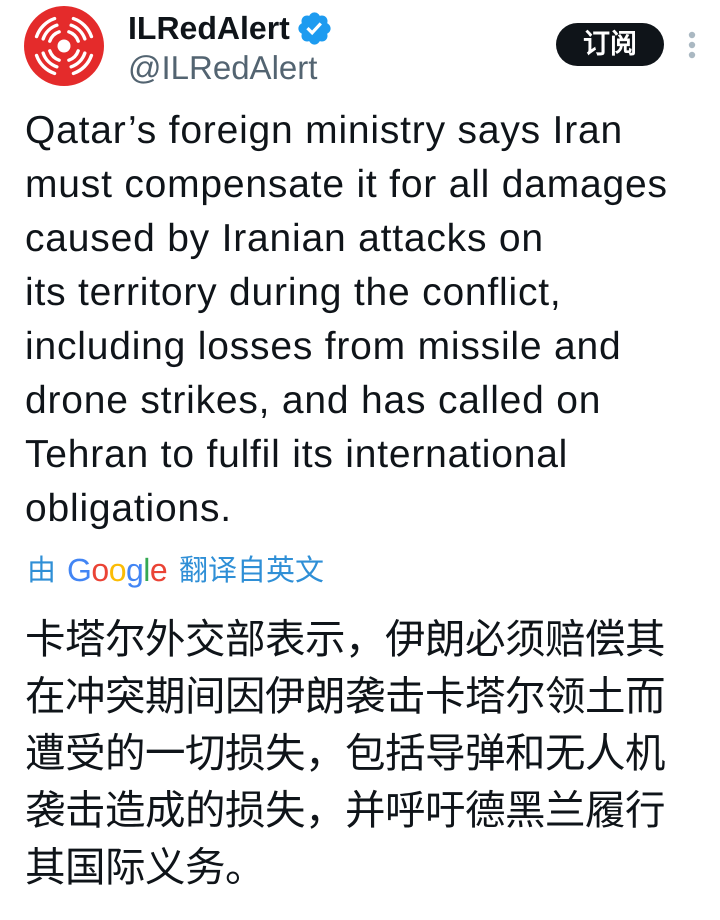 This screenshot has width=720, height=920. I want to click on handle: @ILRedAlert, so click(229, 68).